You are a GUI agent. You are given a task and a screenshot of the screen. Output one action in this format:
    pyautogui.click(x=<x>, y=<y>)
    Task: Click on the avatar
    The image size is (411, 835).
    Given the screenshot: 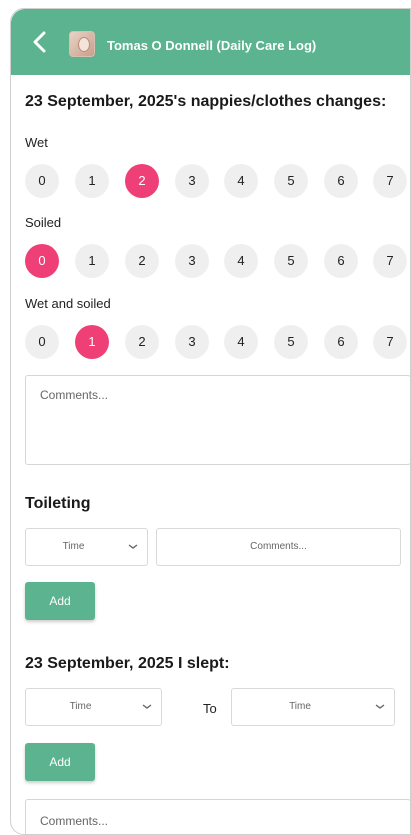 What is the action you would take?
    pyautogui.click(x=82, y=44)
    